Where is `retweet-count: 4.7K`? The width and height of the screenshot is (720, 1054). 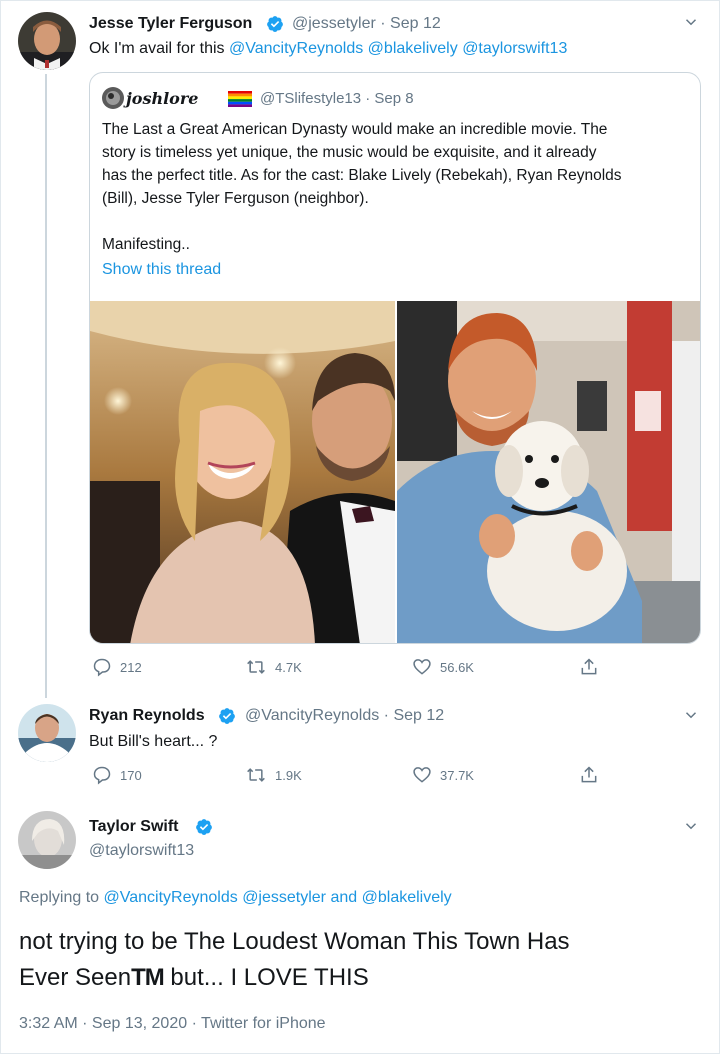
retweet-count: 4.7K is located at coordinates (288, 667).